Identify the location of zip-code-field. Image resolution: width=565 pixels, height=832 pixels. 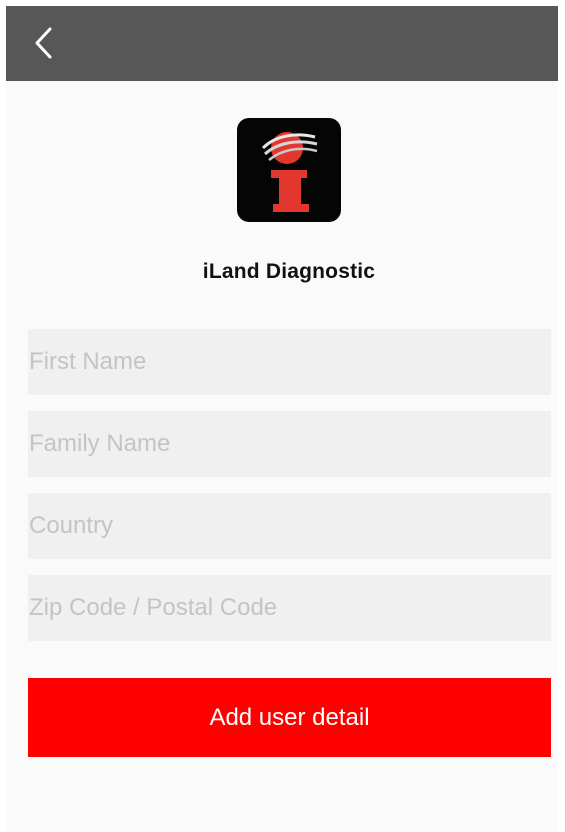
(289, 608).